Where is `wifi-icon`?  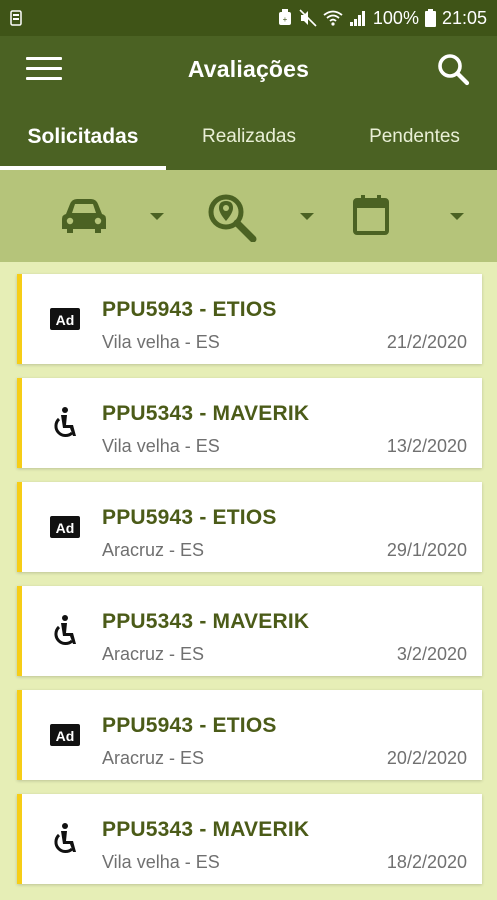 wifi-icon is located at coordinates (333, 18).